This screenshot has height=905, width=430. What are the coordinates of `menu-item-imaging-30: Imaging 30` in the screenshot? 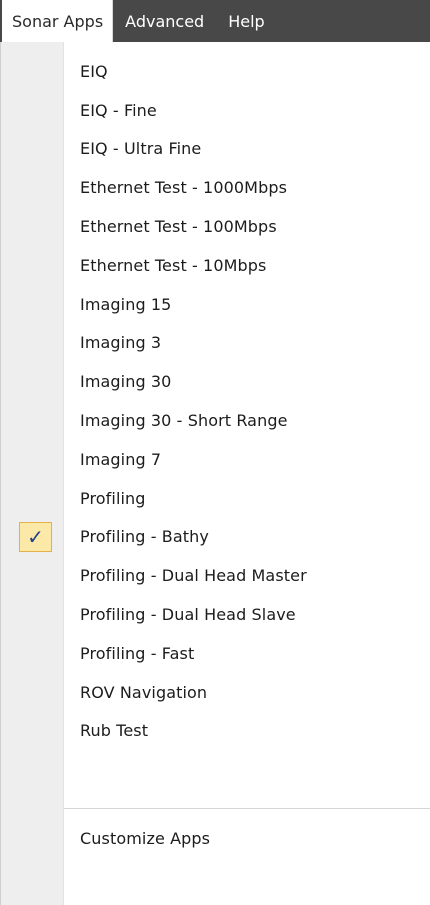 It's located at (215, 381).